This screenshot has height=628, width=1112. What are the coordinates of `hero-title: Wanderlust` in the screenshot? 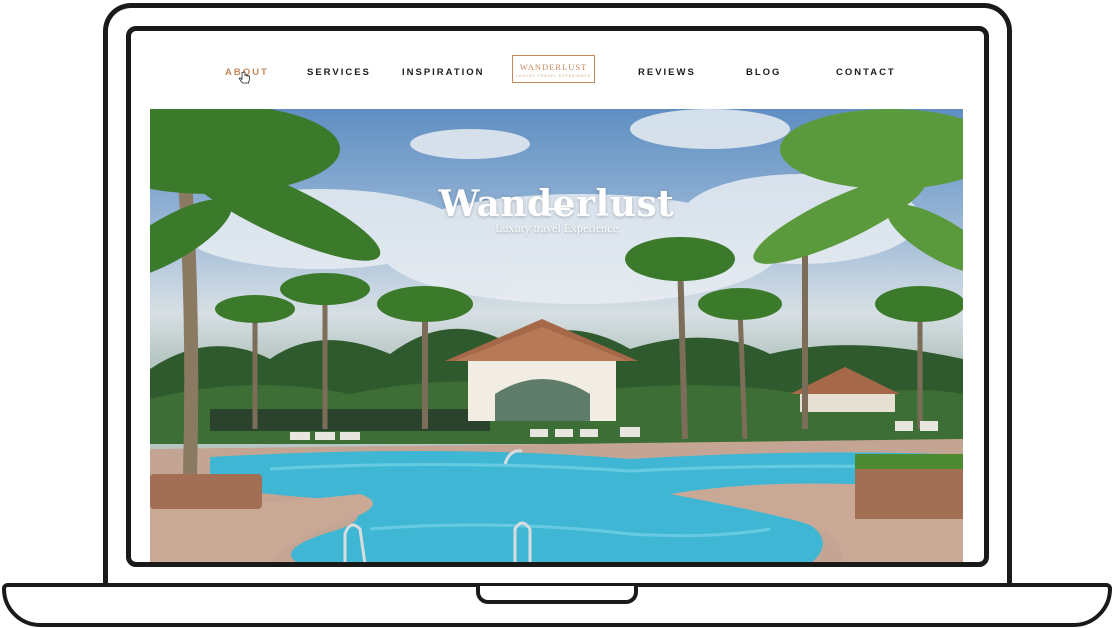 It's located at (556, 204).